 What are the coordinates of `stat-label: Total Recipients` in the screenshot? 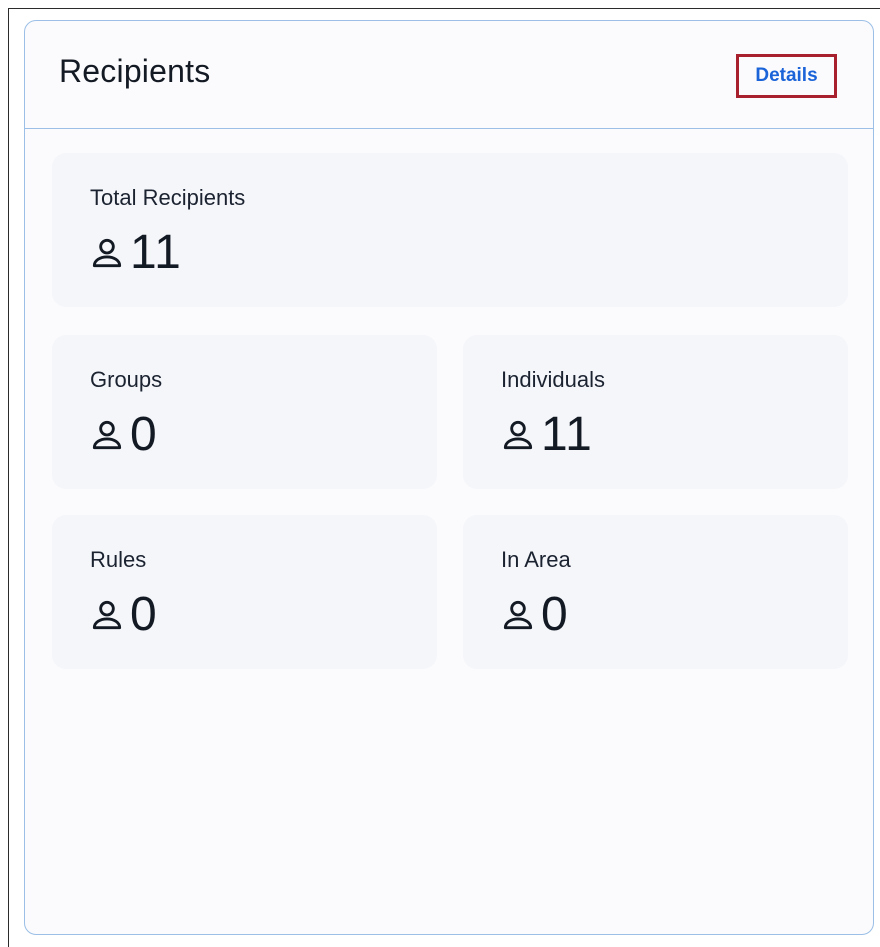 It's located at (168, 197).